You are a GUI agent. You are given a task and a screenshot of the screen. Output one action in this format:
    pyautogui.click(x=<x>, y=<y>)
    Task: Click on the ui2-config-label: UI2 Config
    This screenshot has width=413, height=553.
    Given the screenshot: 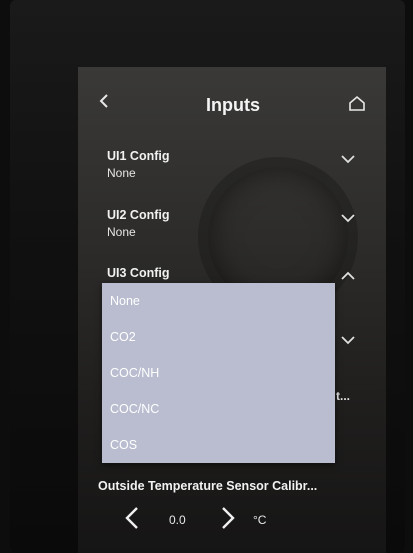 What is the action you would take?
    pyautogui.click(x=138, y=215)
    